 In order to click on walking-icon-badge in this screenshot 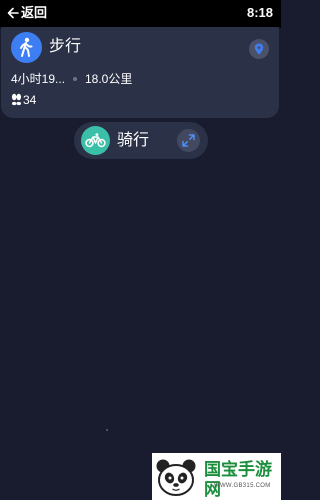, I will do `click(26, 47)`.